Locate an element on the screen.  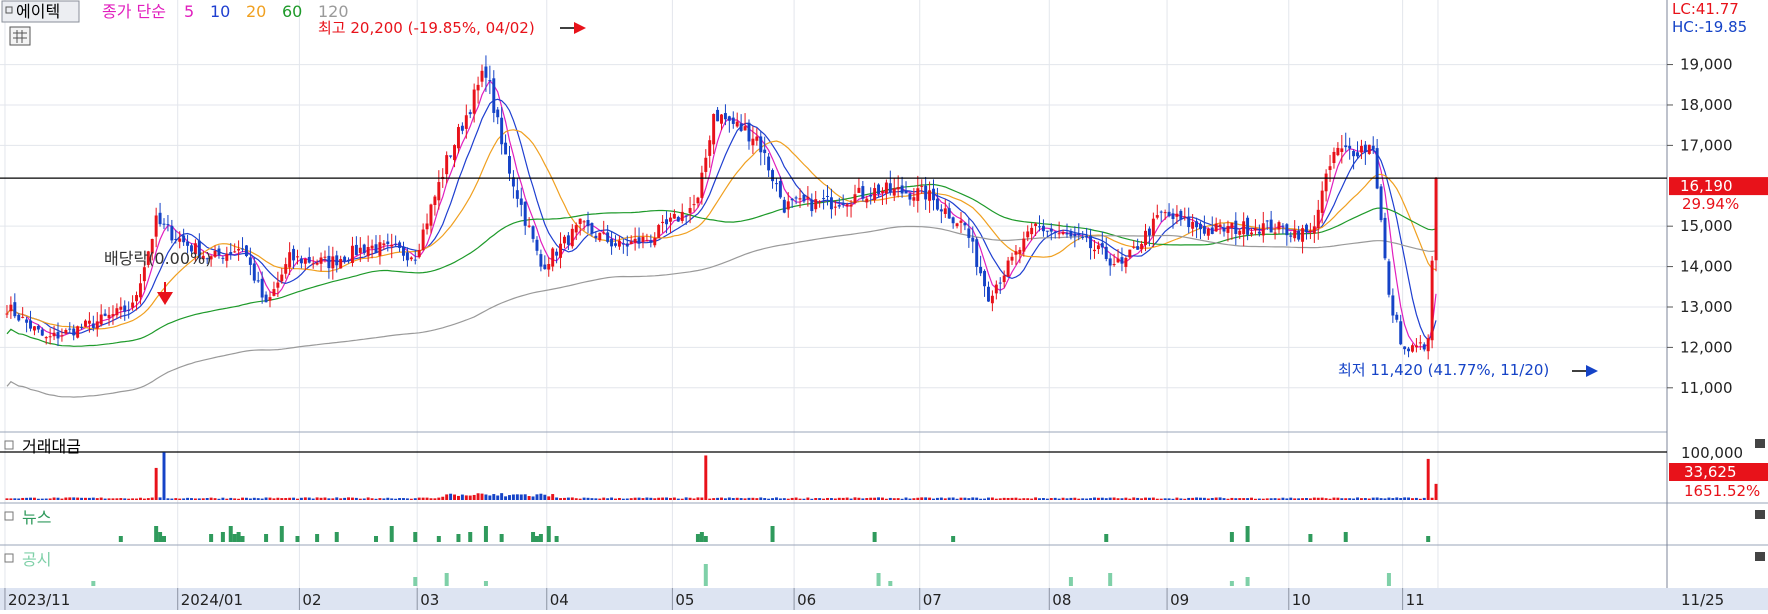
grid-icon is located at coordinates (20, 36).